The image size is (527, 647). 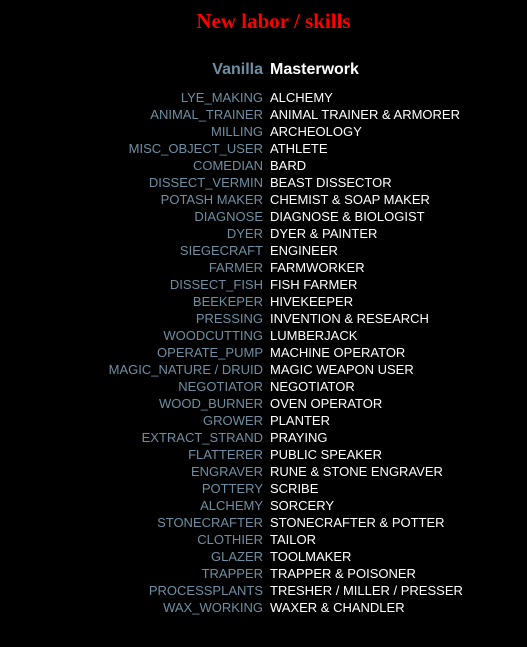 I want to click on masterwork-labor-name: RUNE & STONE ENGRAVER, so click(x=356, y=471).